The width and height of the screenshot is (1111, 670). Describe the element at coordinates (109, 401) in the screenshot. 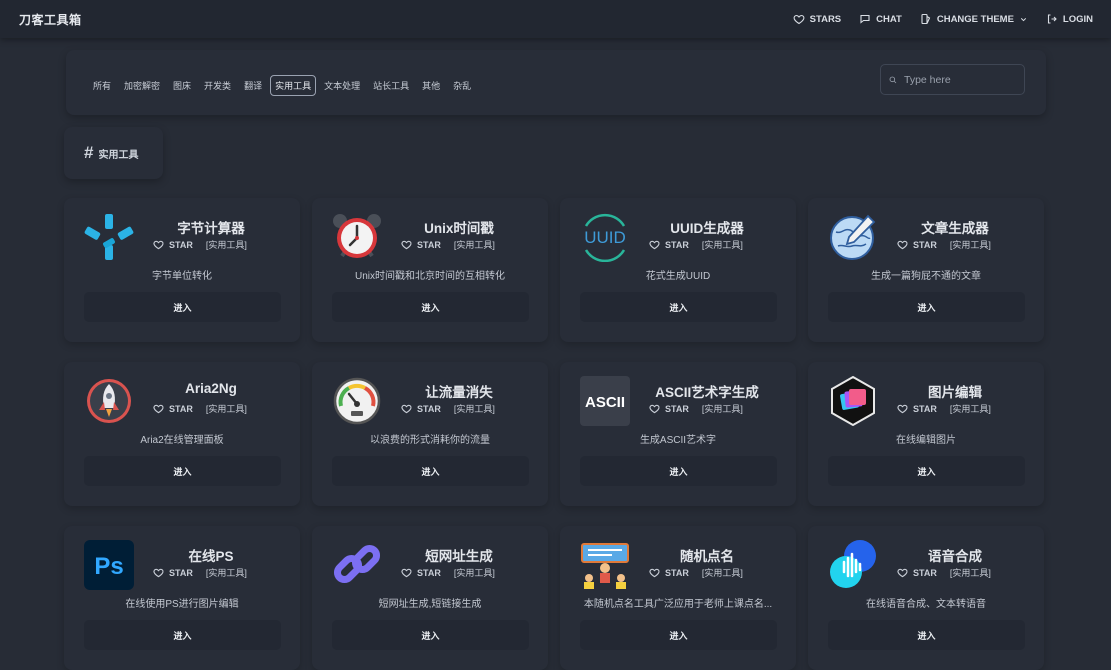

I see `rocket-icon` at that location.